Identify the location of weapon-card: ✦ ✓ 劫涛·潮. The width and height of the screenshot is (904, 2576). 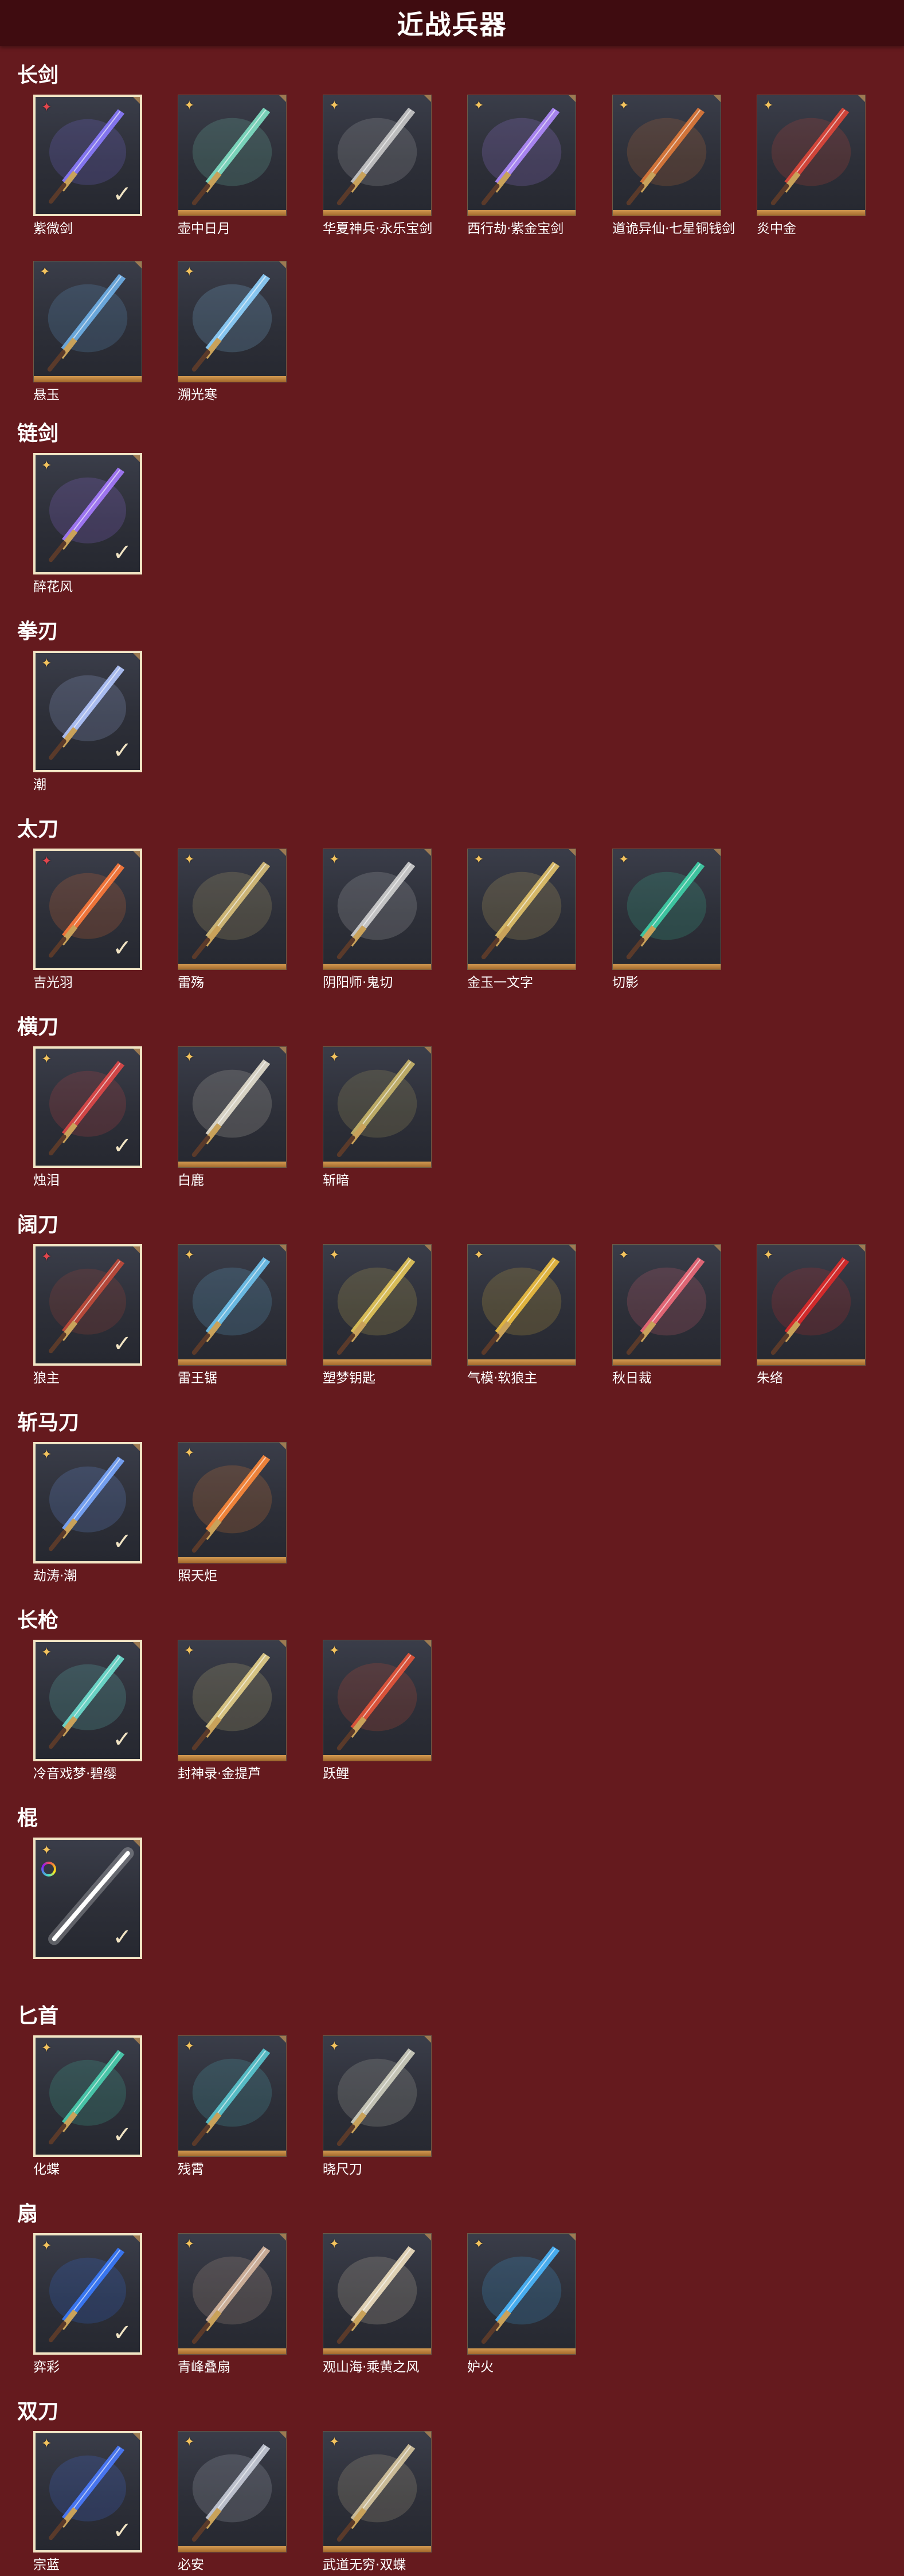
(88, 1514).